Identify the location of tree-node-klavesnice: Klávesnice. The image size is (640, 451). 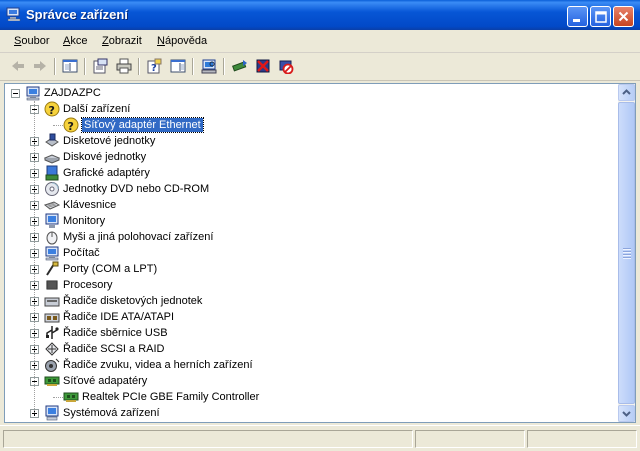
(305, 205).